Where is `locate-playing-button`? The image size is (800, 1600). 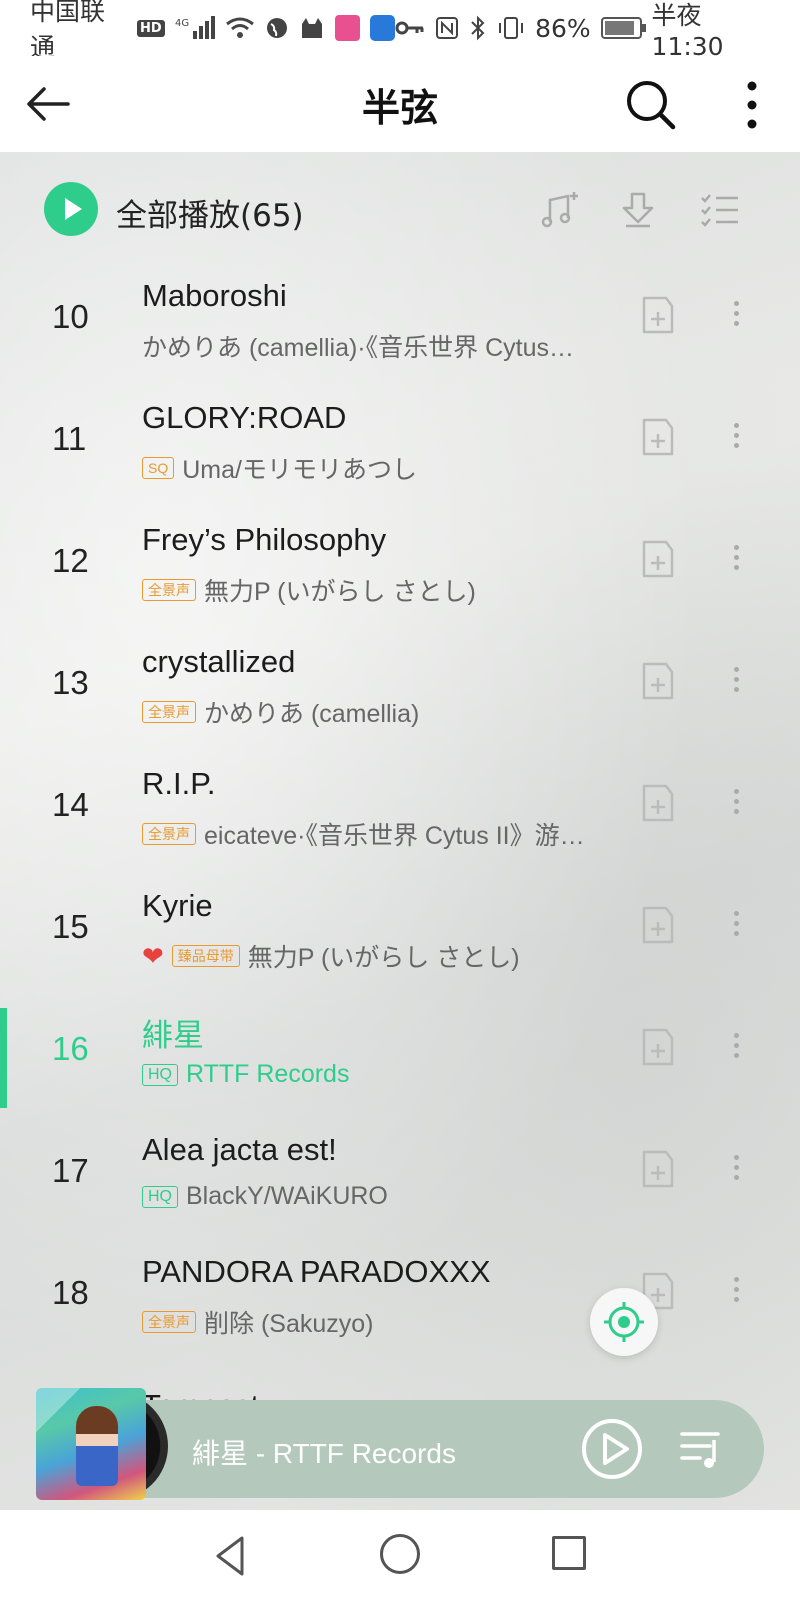
locate-playing-button is located at coordinates (624, 1322).